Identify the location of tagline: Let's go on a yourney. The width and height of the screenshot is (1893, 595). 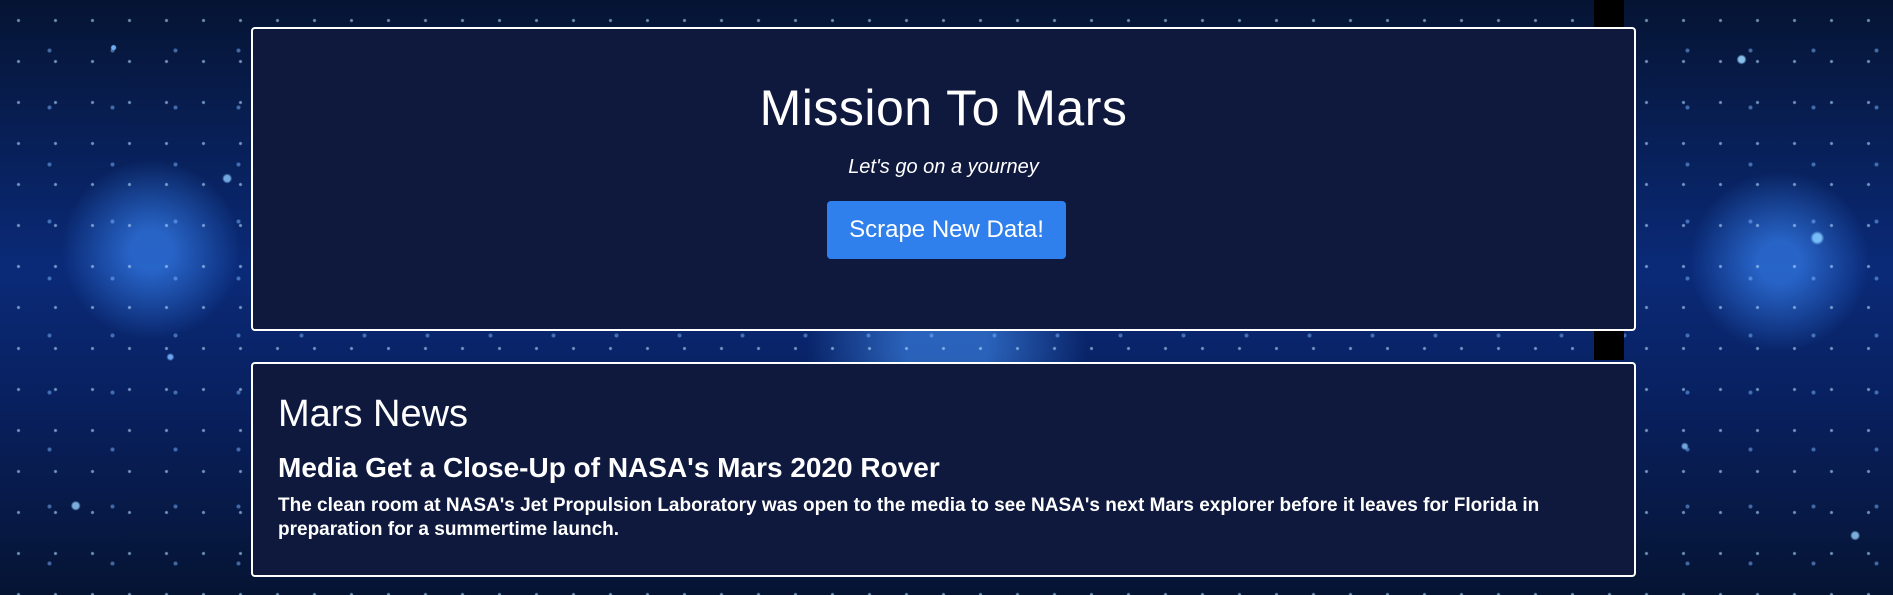
(943, 167).